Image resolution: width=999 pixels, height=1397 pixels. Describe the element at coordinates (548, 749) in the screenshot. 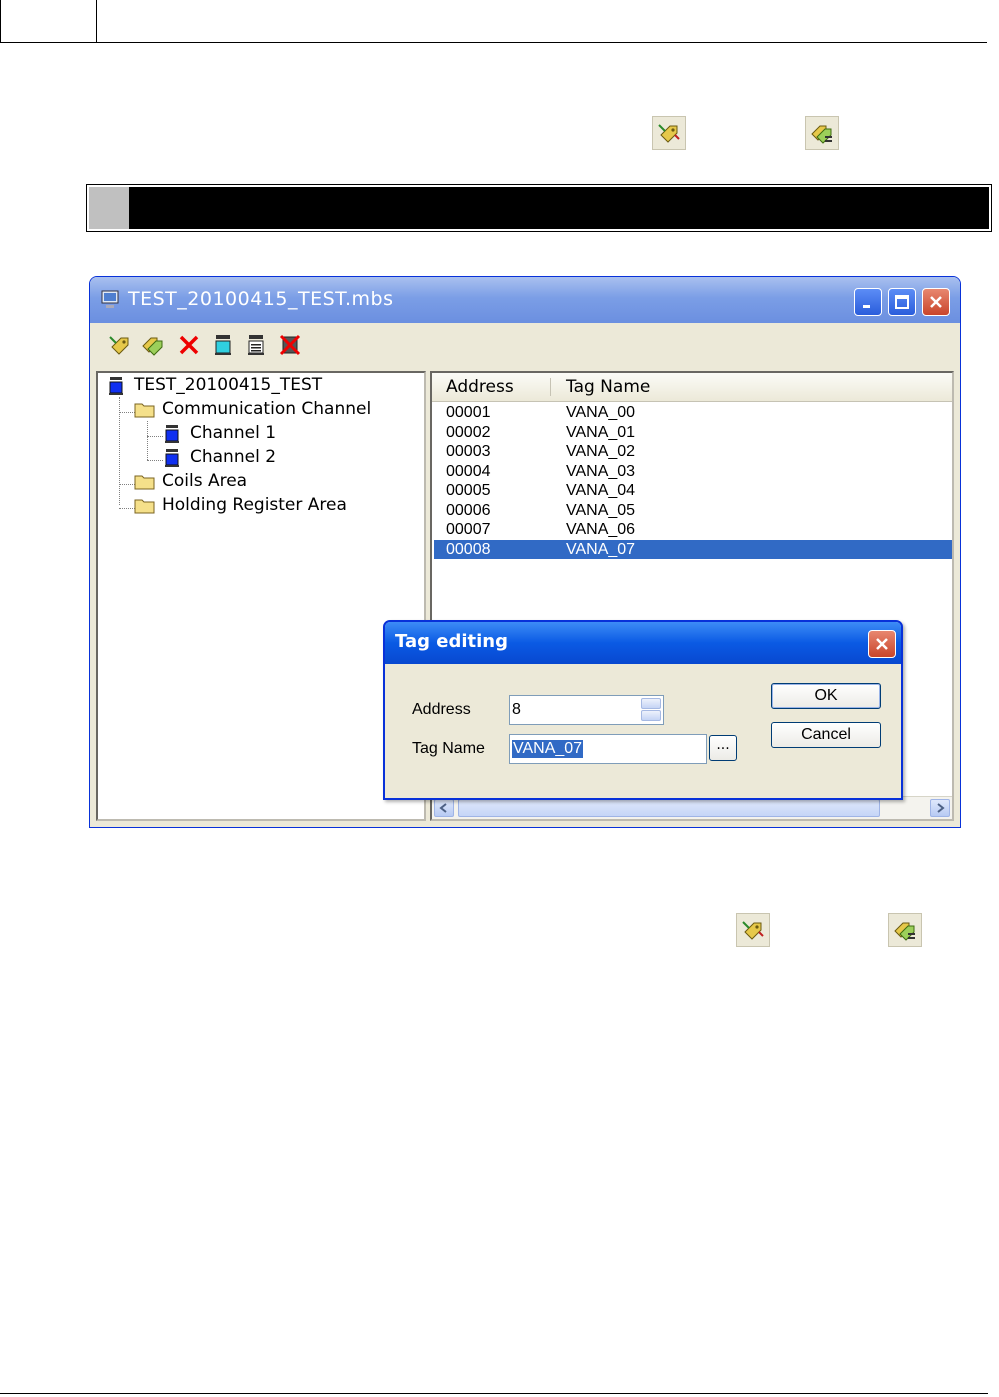

I see `tag-name-value: VANA_07` at that location.